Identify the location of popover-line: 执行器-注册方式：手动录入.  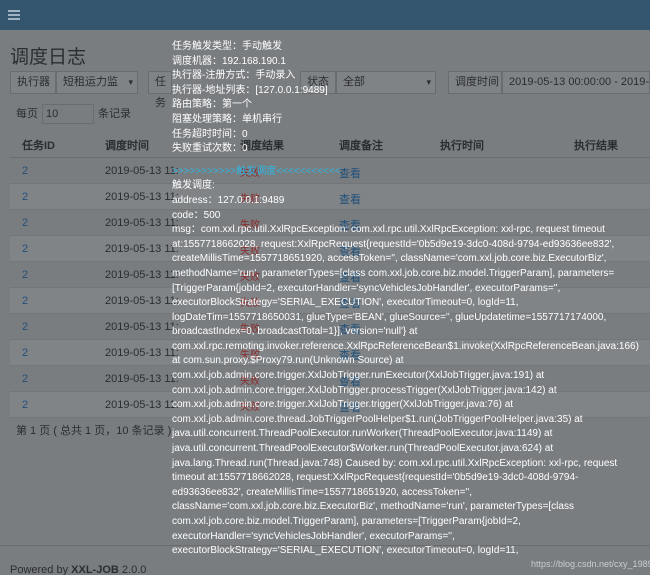
(234, 76).